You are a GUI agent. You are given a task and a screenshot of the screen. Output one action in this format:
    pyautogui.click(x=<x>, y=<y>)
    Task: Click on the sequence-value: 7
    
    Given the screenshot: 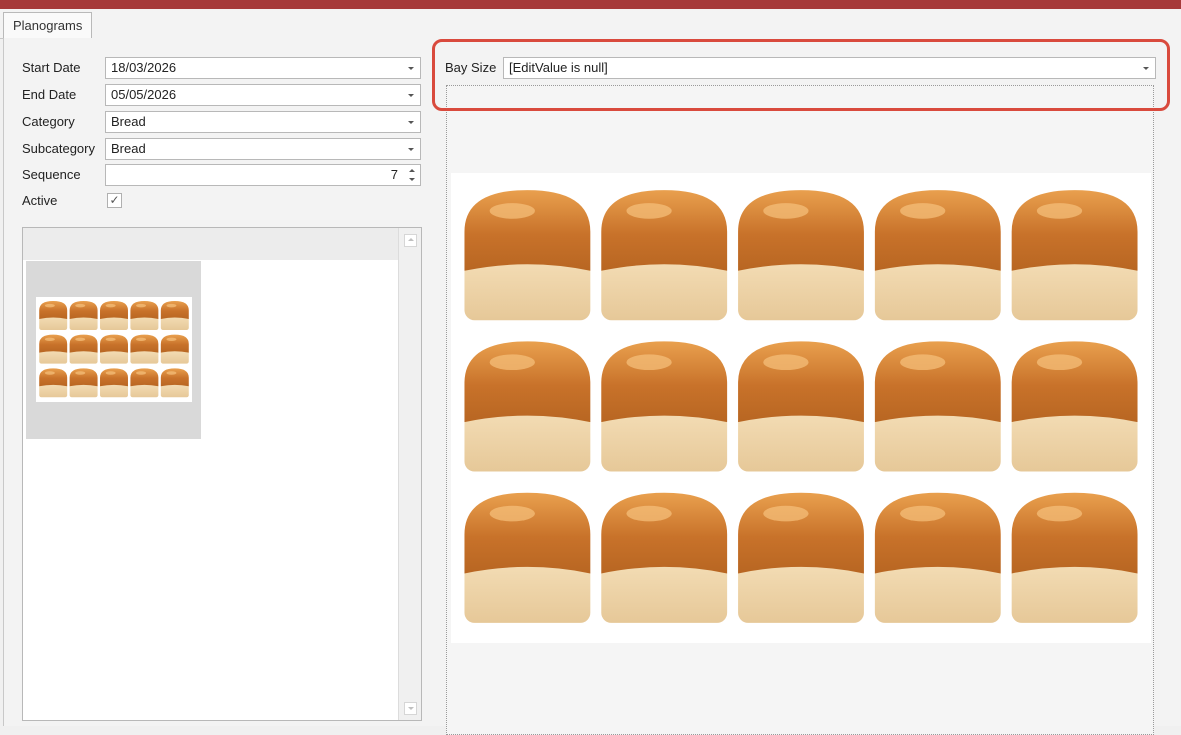 What is the action you would take?
    pyautogui.click(x=394, y=174)
    